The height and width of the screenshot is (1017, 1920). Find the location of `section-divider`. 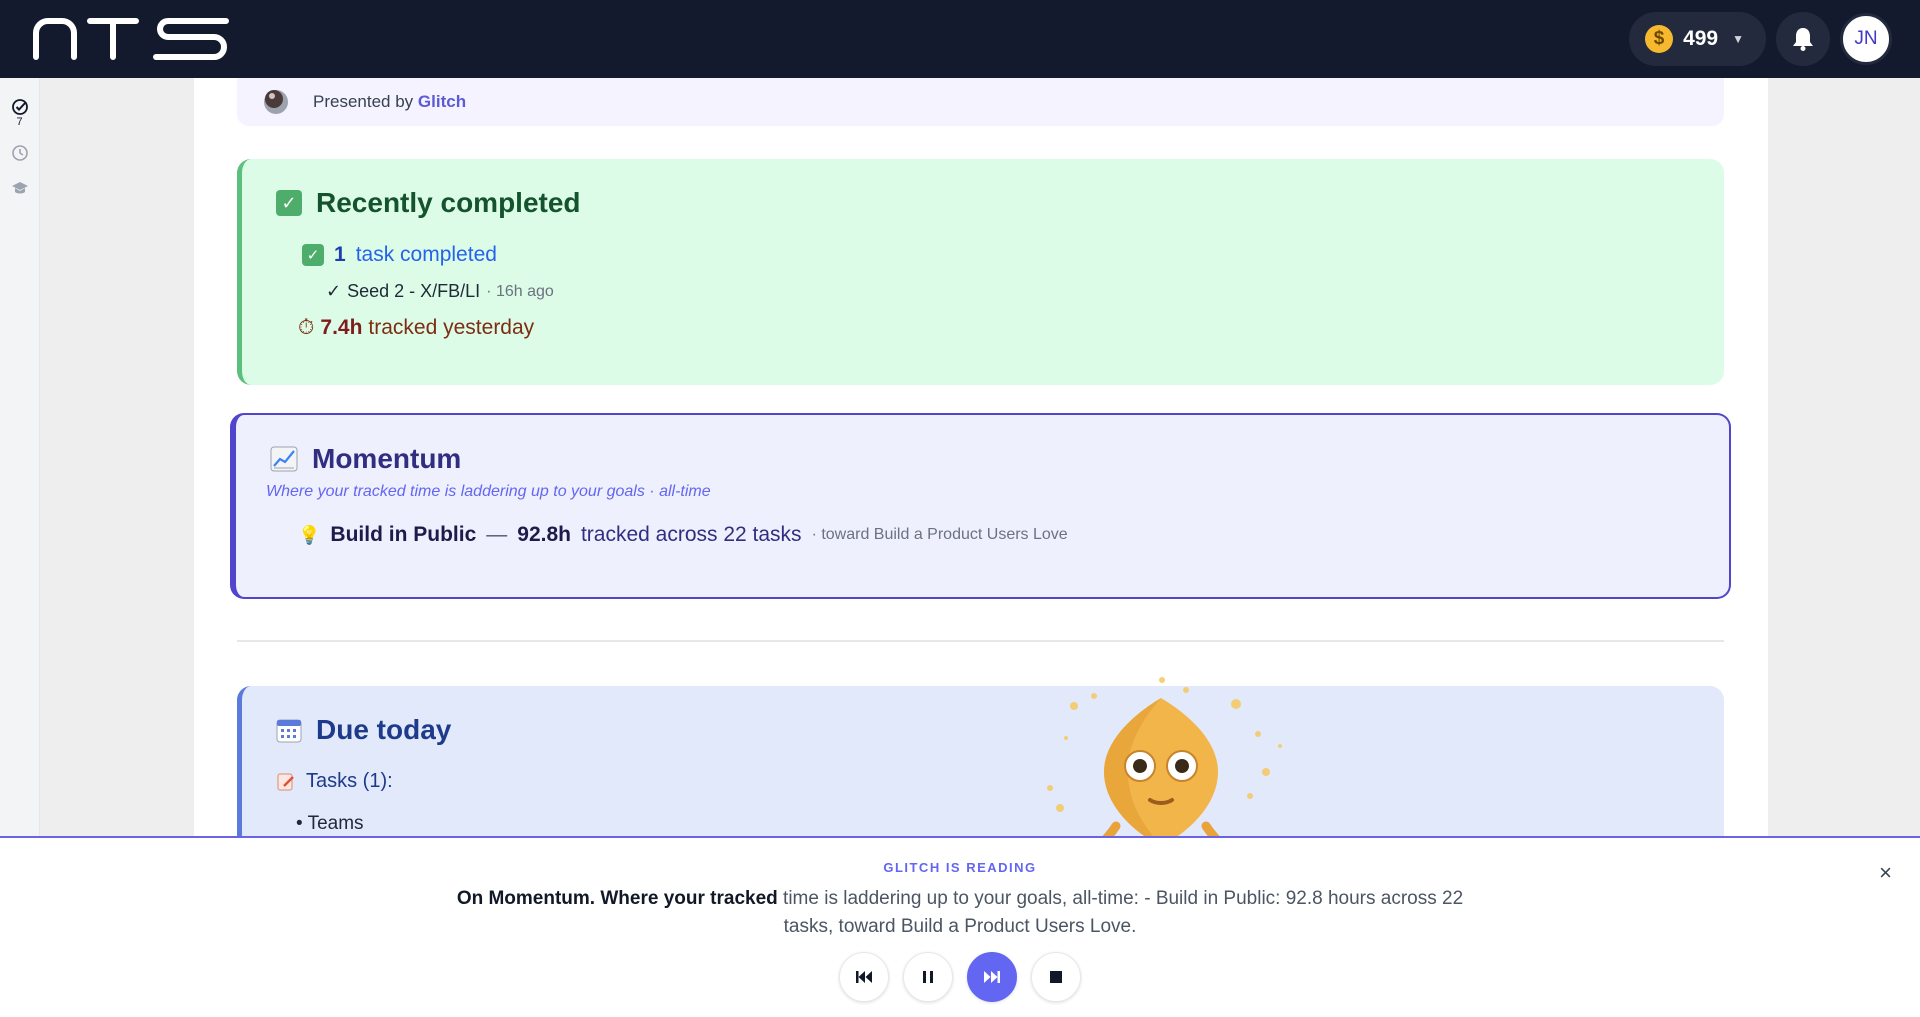

section-divider is located at coordinates (980, 641).